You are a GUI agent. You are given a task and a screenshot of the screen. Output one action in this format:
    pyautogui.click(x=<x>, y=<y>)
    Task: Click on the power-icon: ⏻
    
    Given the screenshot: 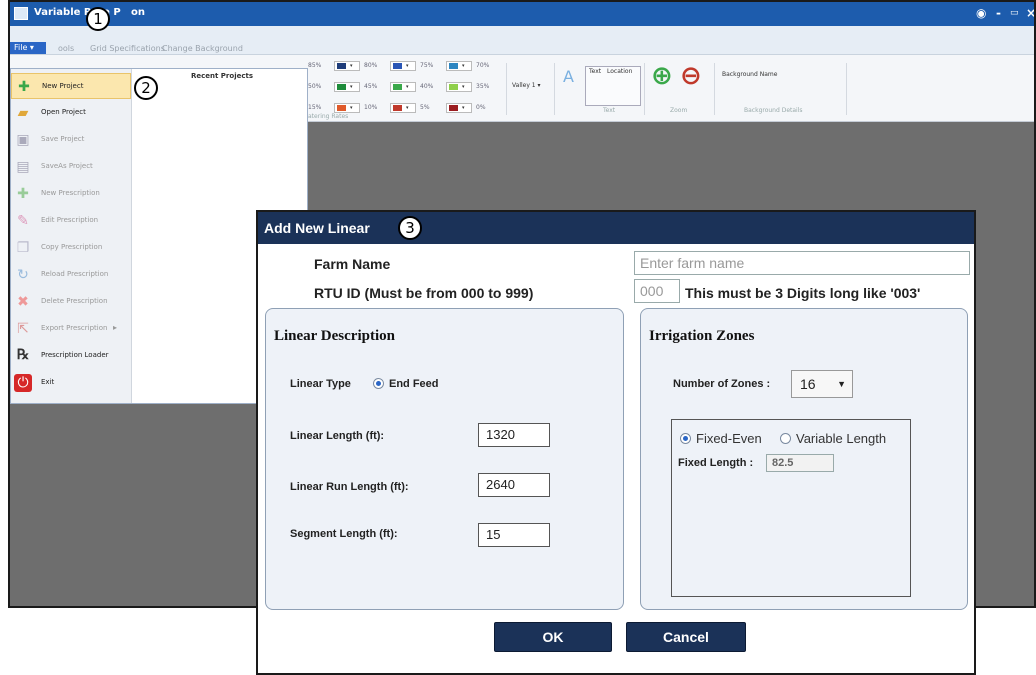 What is the action you would take?
    pyautogui.click(x=23, y=383)
    